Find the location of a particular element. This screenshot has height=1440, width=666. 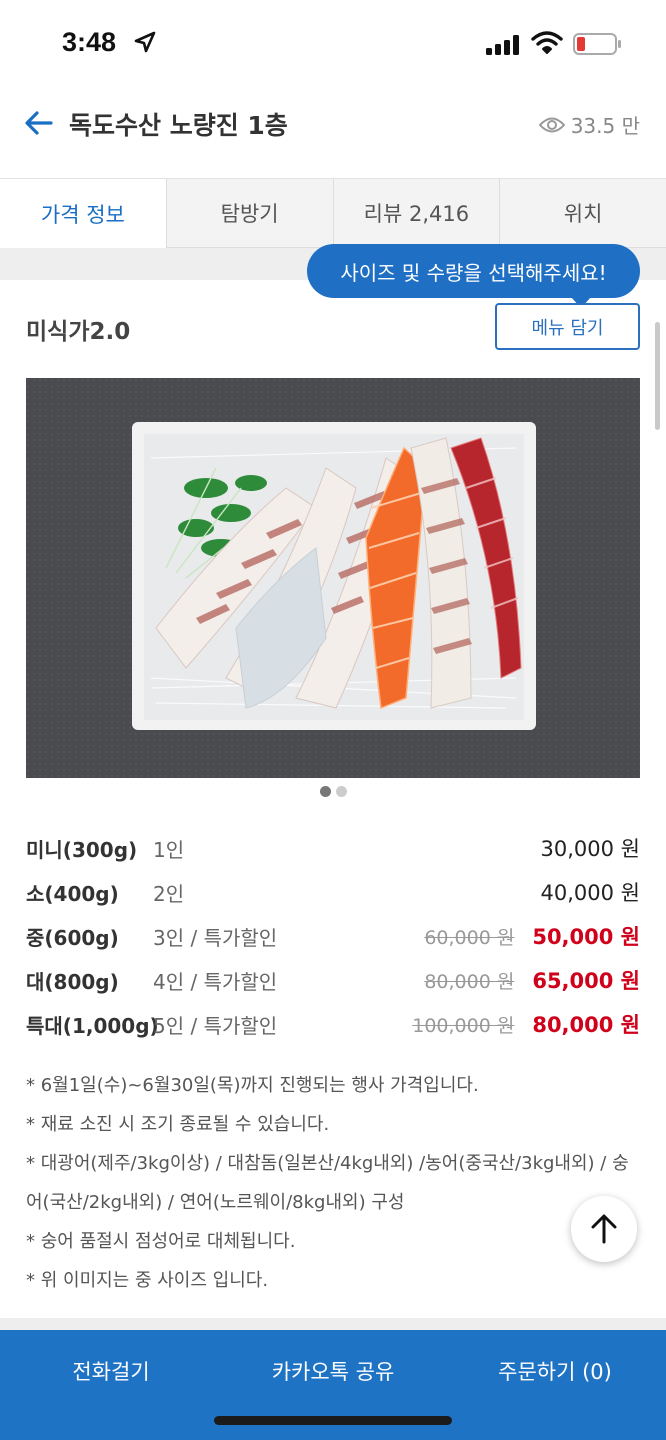

note-line: * 위 이미지는 중 사이즈 입니다. is located at coordinates (147, 1280).